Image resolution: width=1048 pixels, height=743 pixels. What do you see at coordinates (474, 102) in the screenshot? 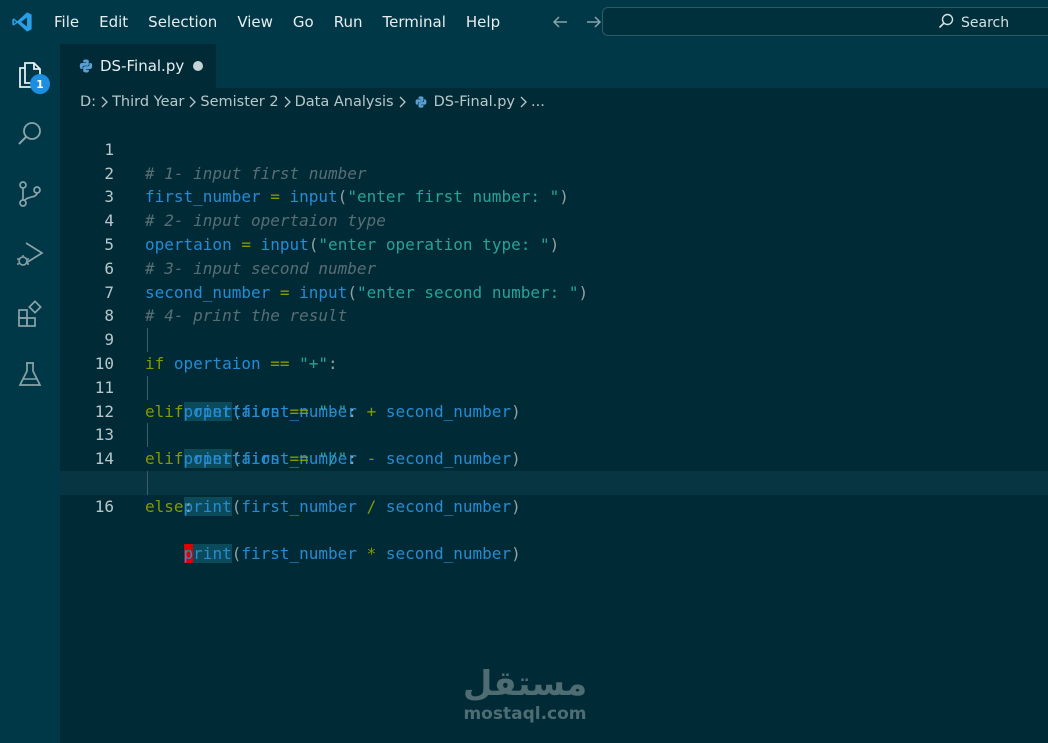
I see `breadcrumb-file: DS-Final.py` at bounding box center [474, 102].